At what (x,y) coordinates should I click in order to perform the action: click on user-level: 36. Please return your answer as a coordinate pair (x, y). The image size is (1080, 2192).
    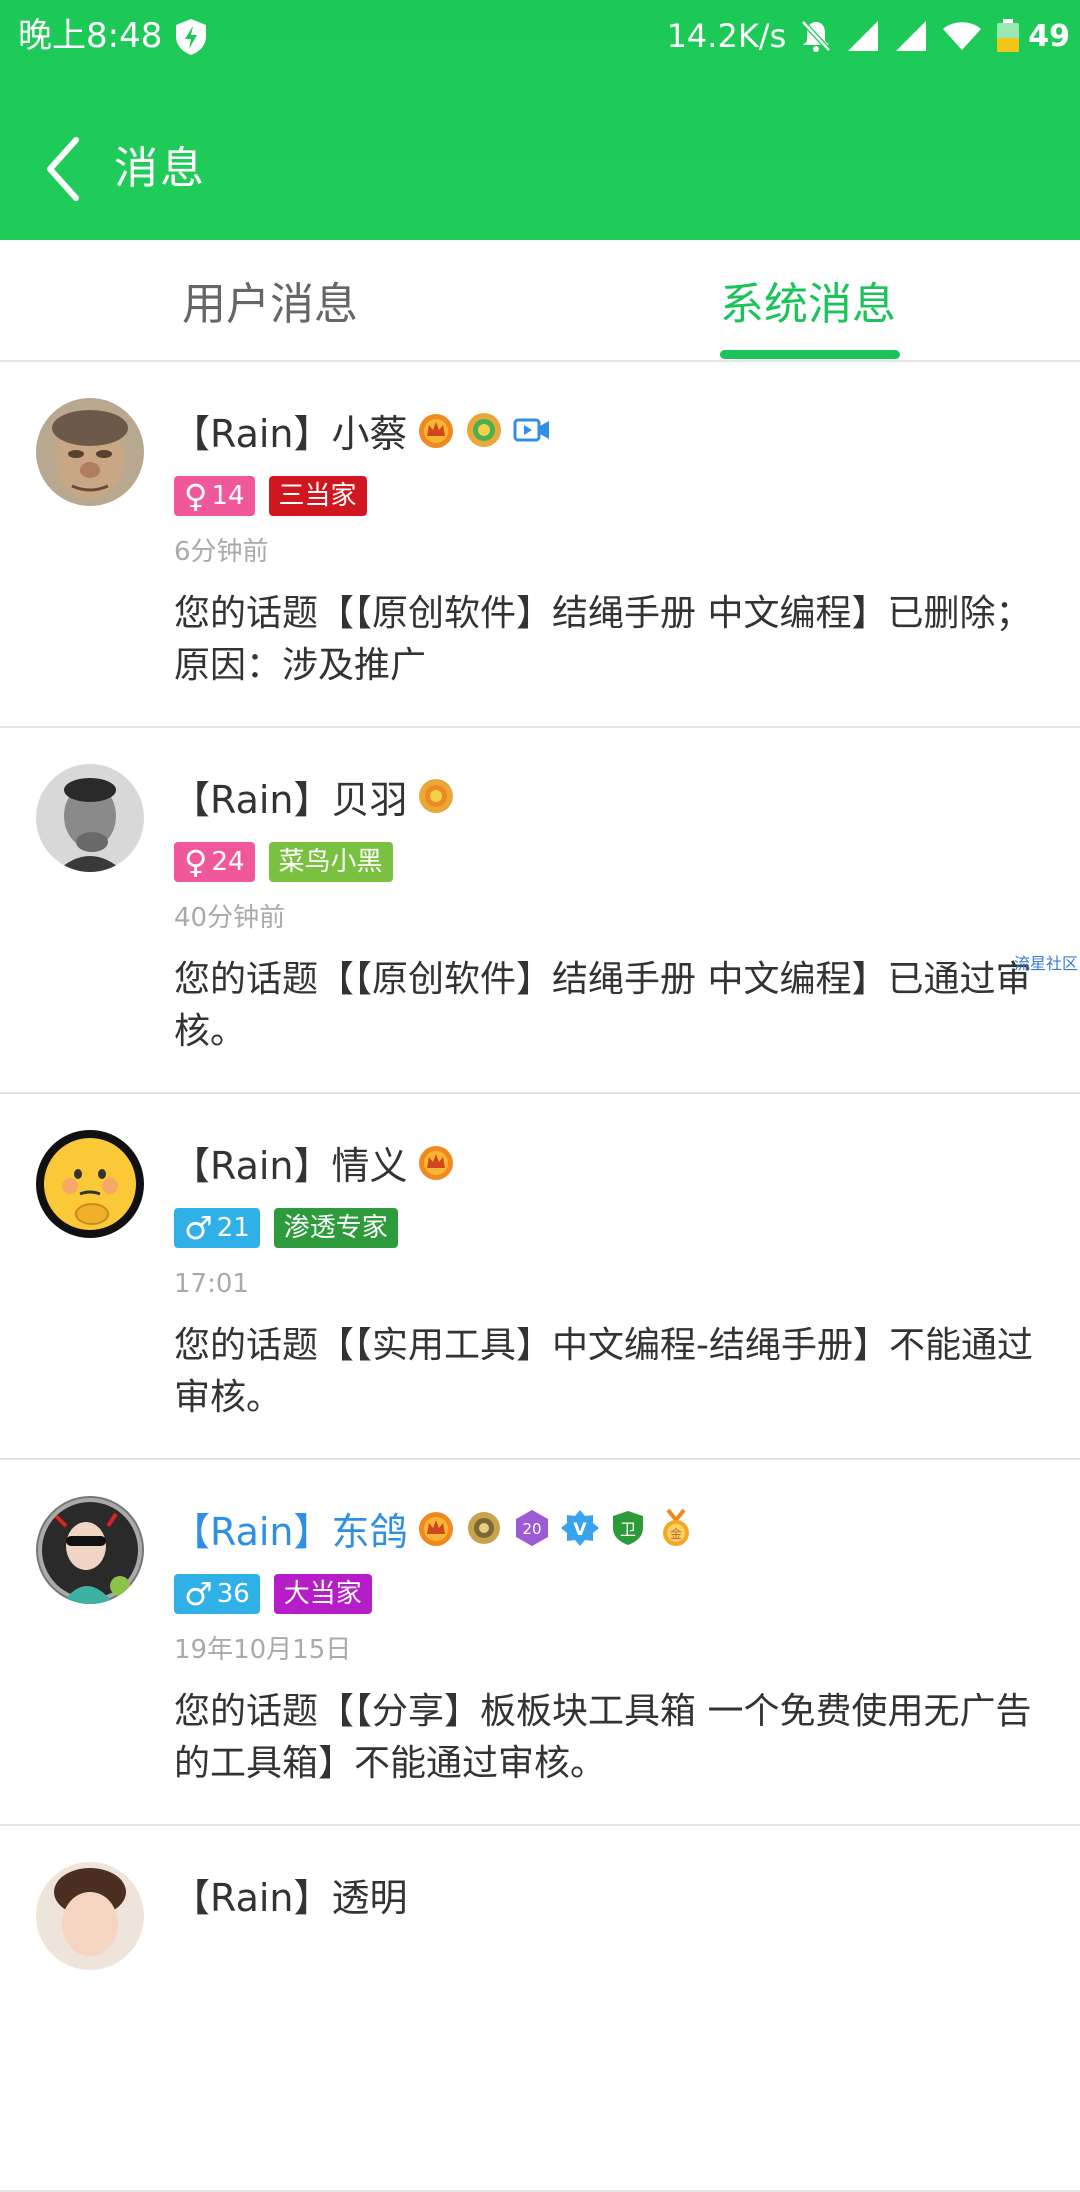
    Looking at the image, I should click on (233, 1594).